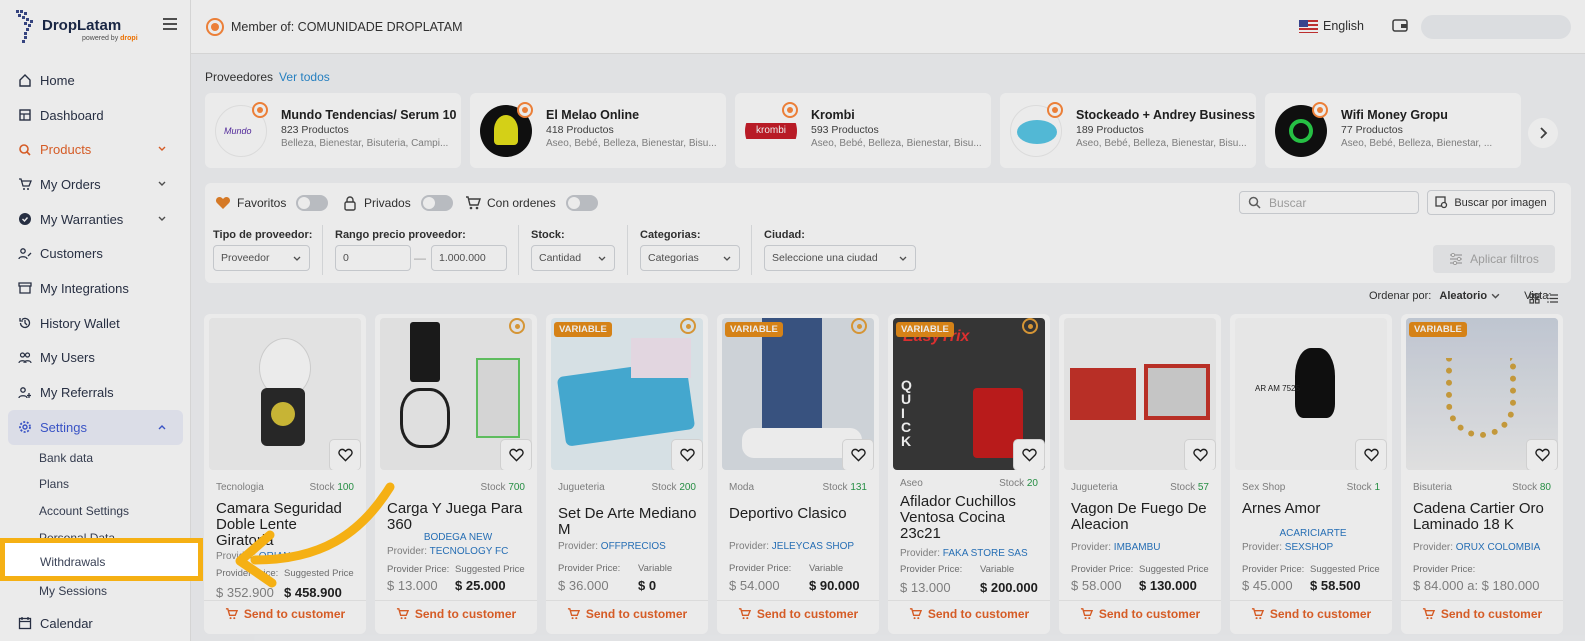  I want to click on tutorial-arrow-icon, so click(315, 535).